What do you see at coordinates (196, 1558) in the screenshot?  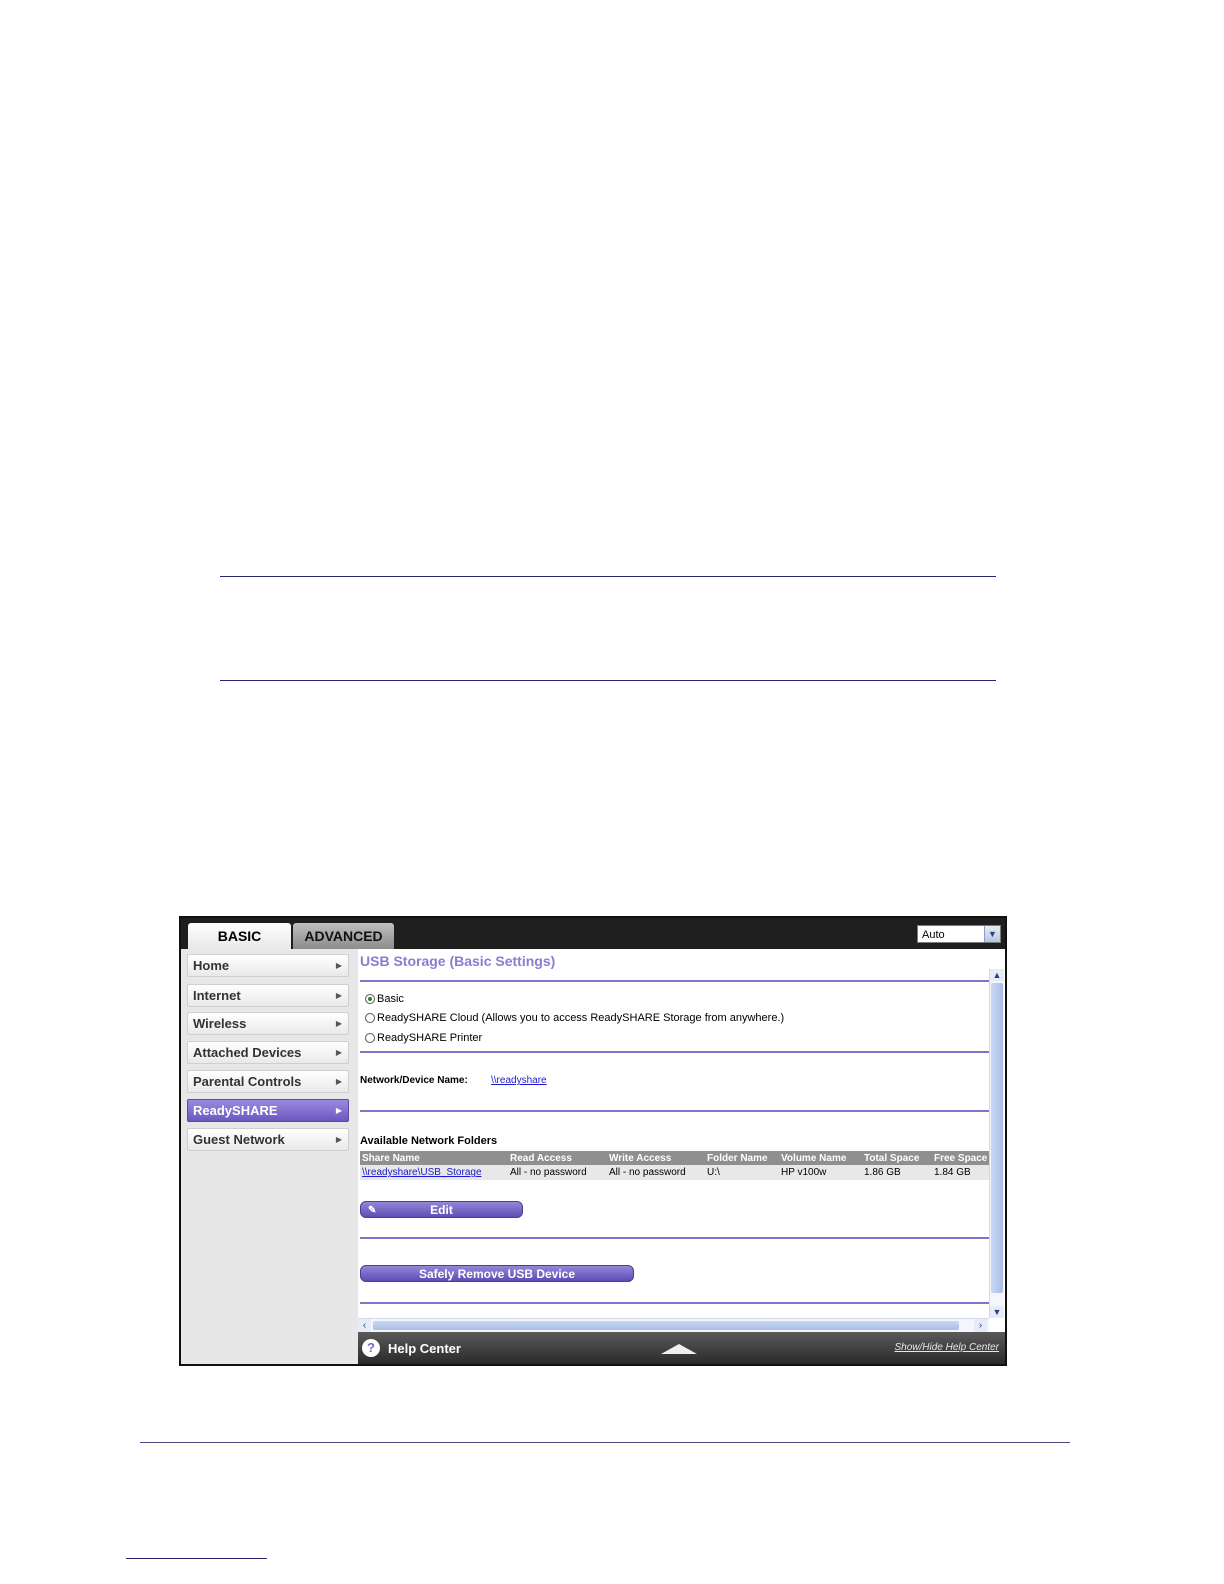 I see `footer-link-underline` at bounding box center [196, 1558].